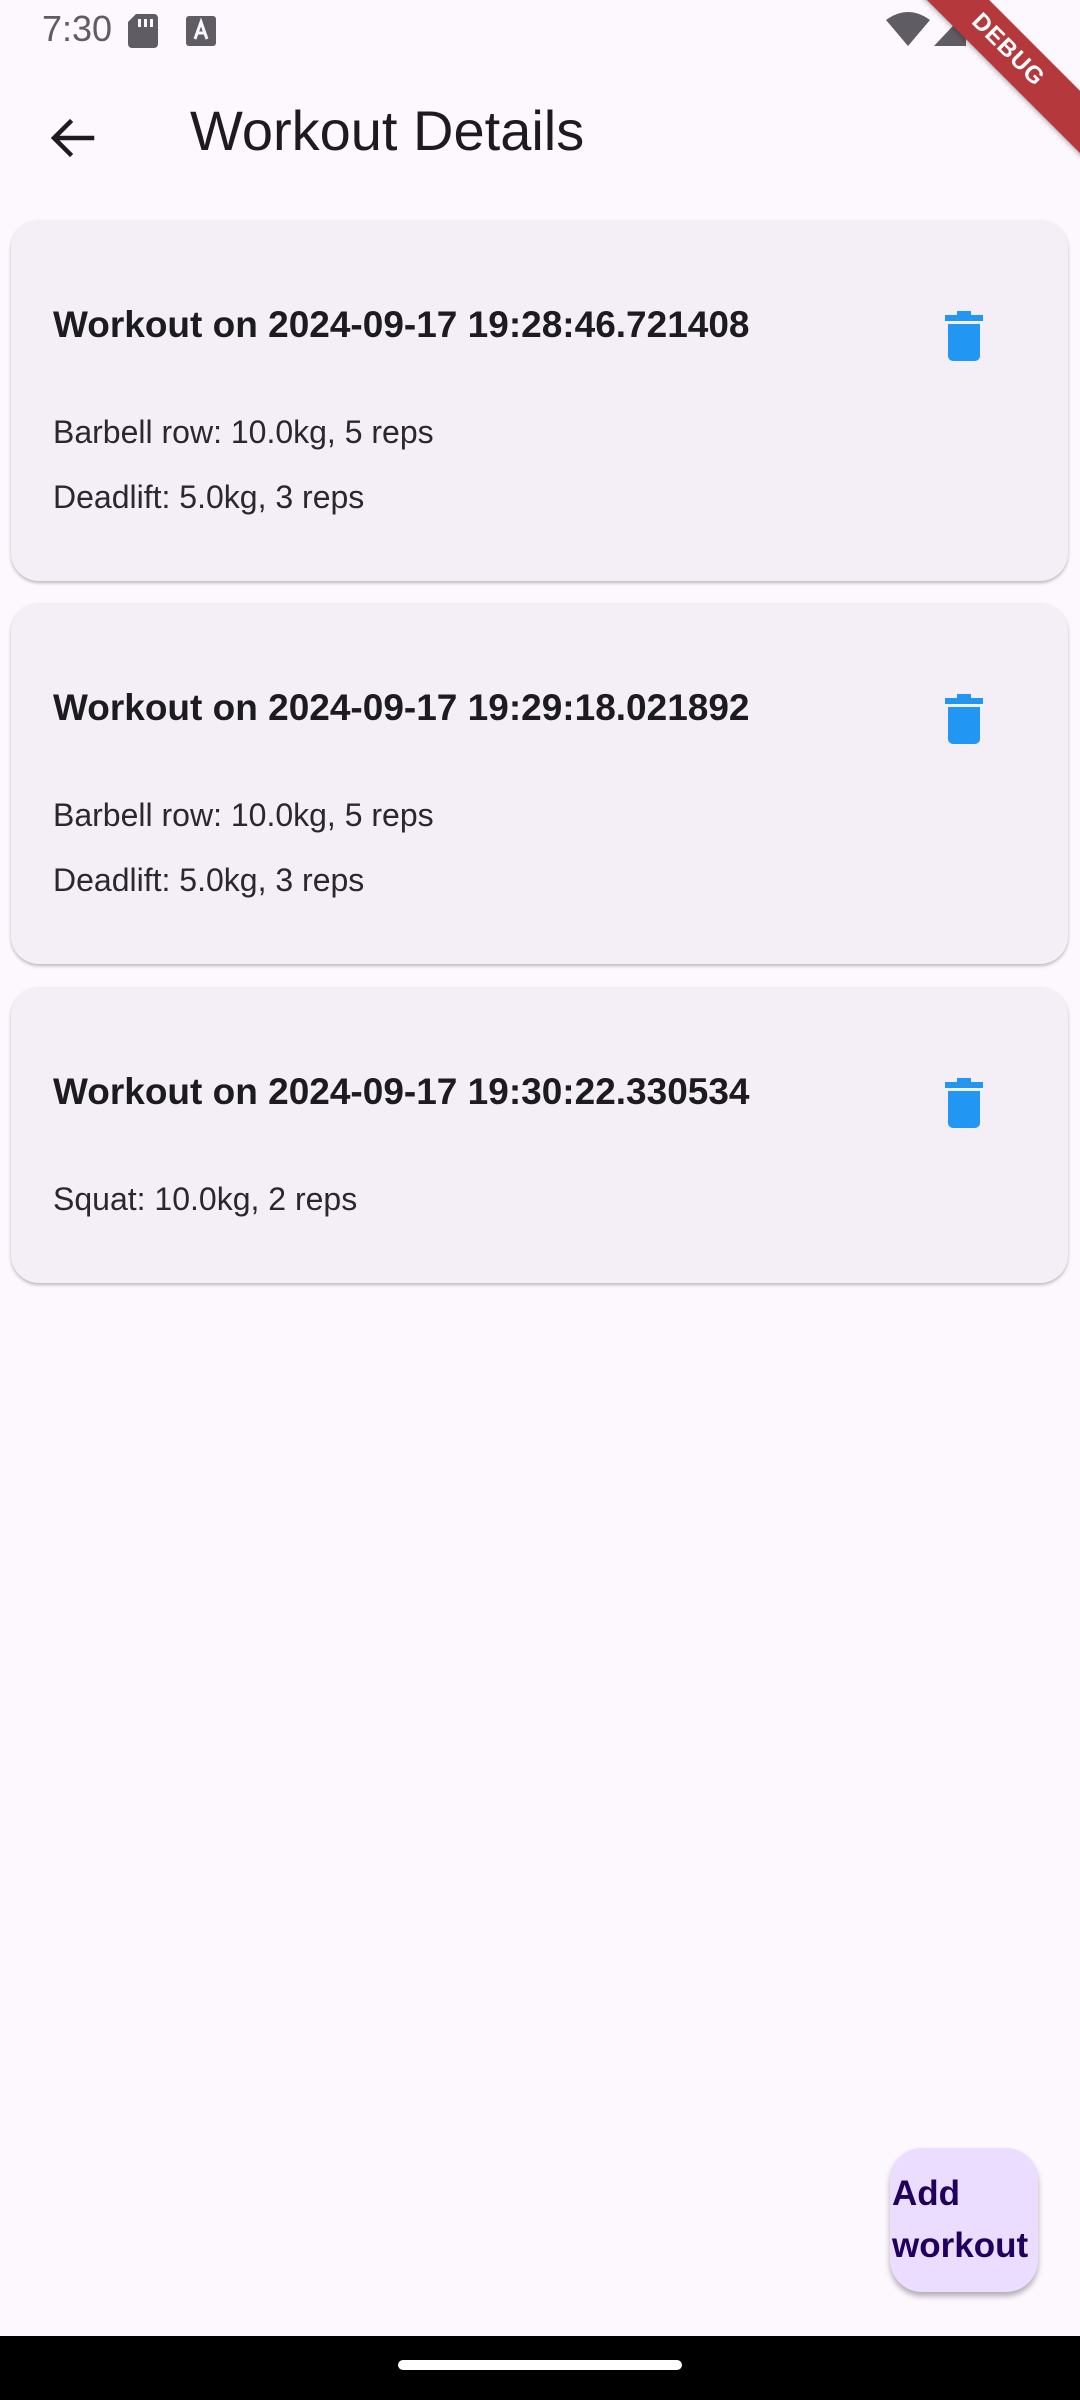 Image resolution: width=1080 pixels, height=2400 pixels. I want to click on exercise-line: Squat: 10.0kg, 2 reps, so click(205, 1199).